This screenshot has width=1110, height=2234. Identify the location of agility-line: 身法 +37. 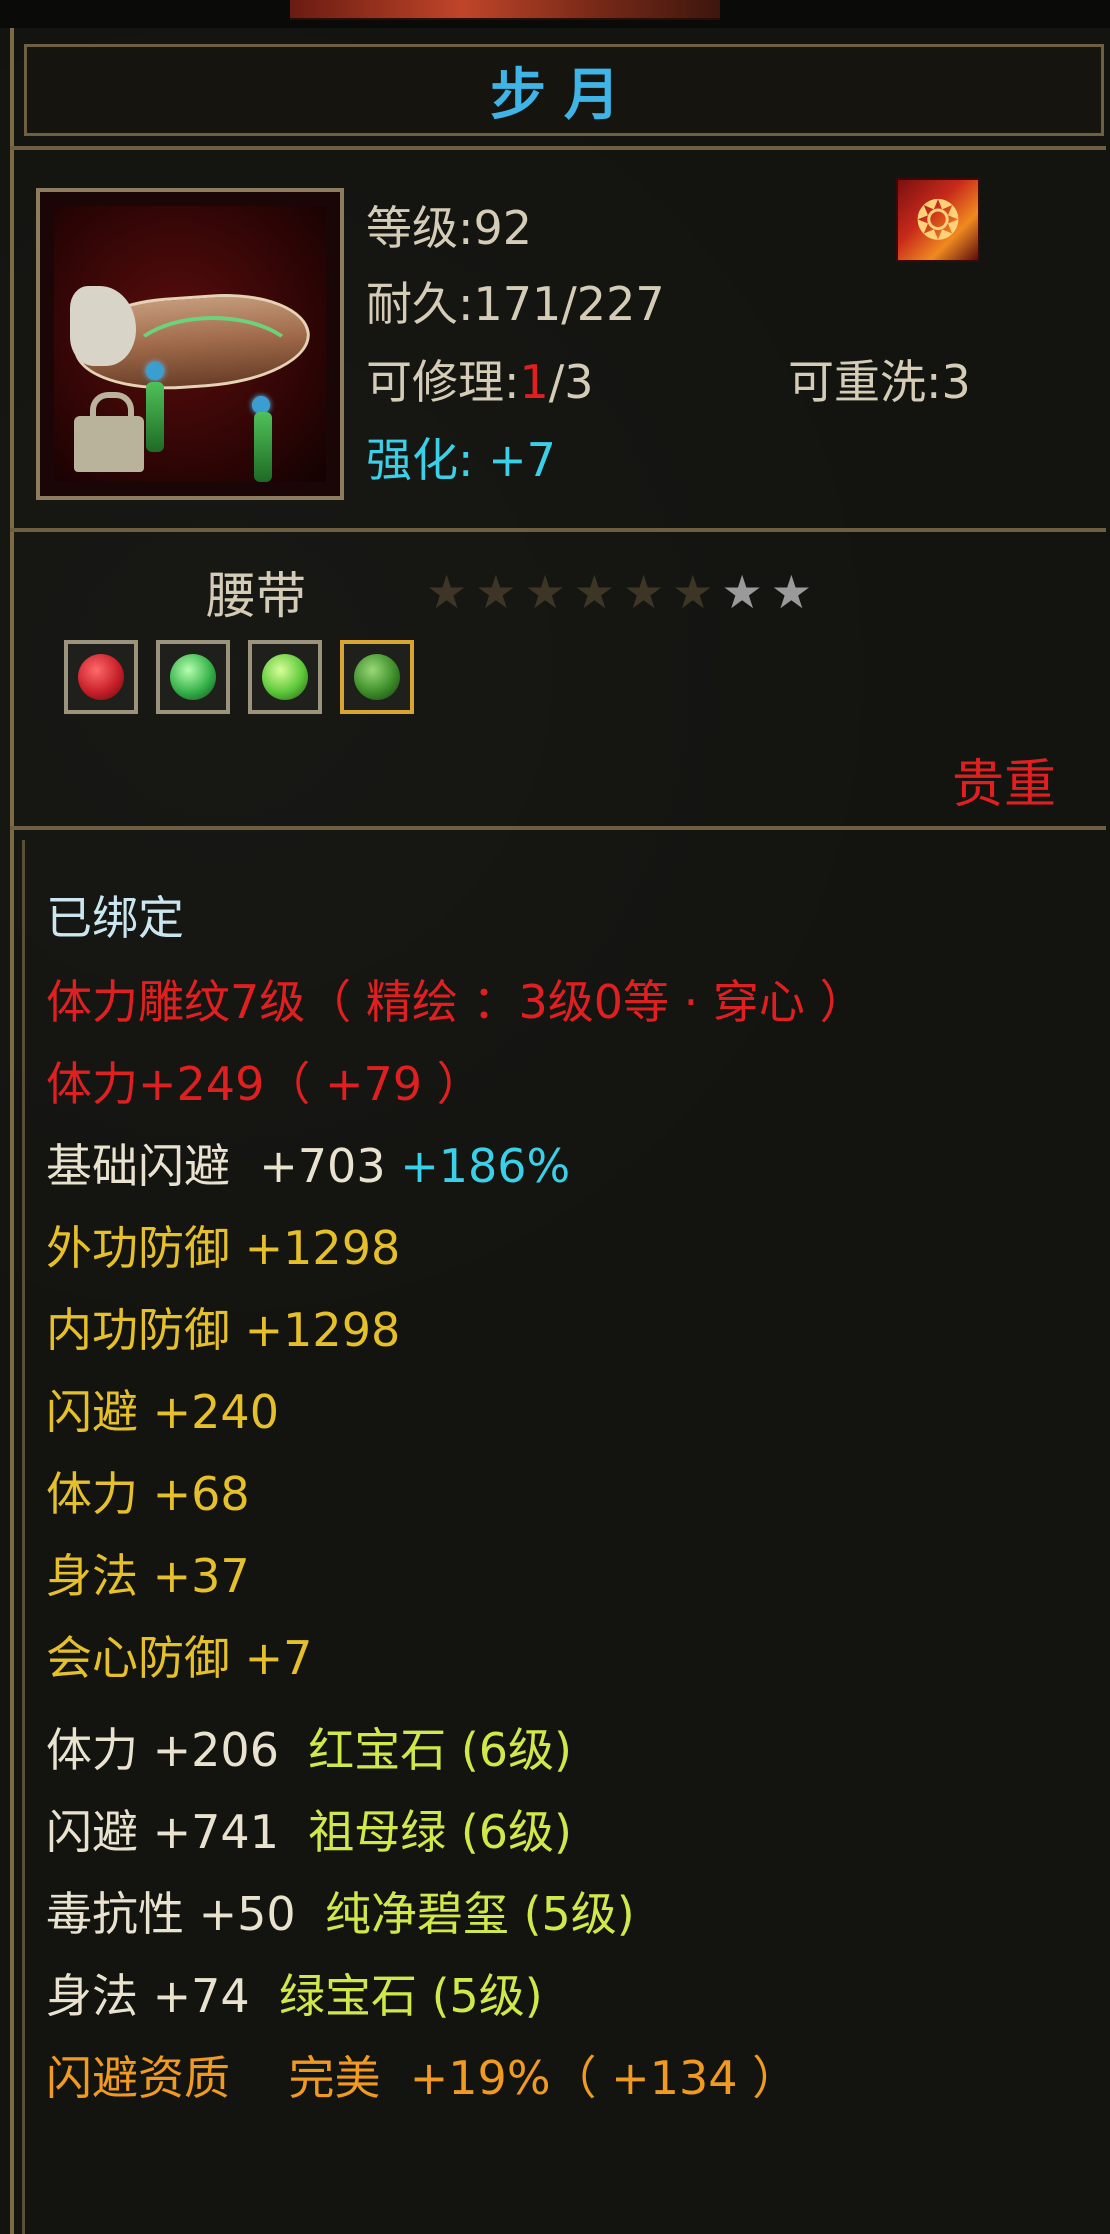
(148, 1576).